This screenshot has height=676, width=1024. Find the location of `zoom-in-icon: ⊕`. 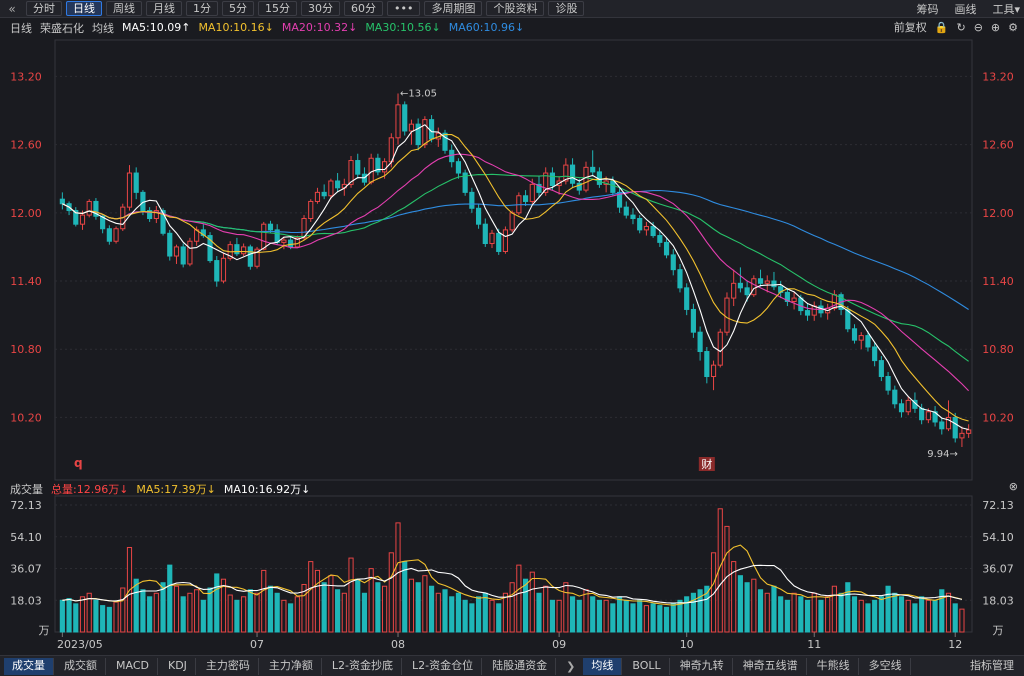

zoom-in-icon: ⊕ is located at coordinates (995, 27).